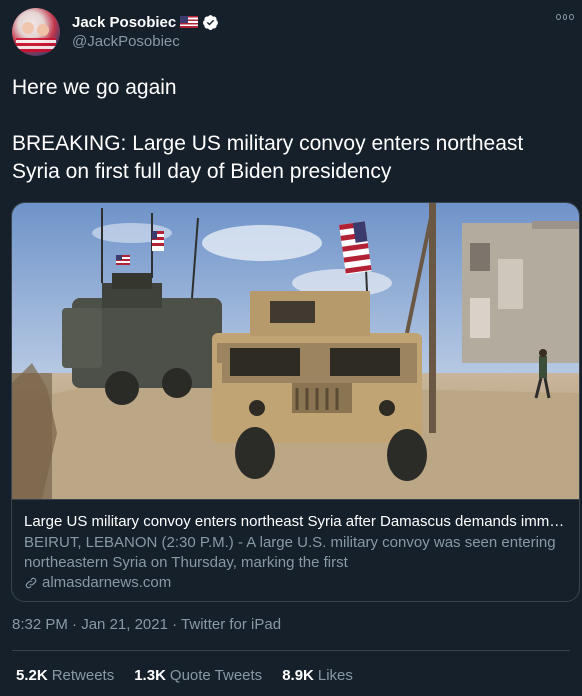 The height and width of the screenshot is (696, 582). I want to click on author-handle: @JackPosobiec, so click(126, 41).